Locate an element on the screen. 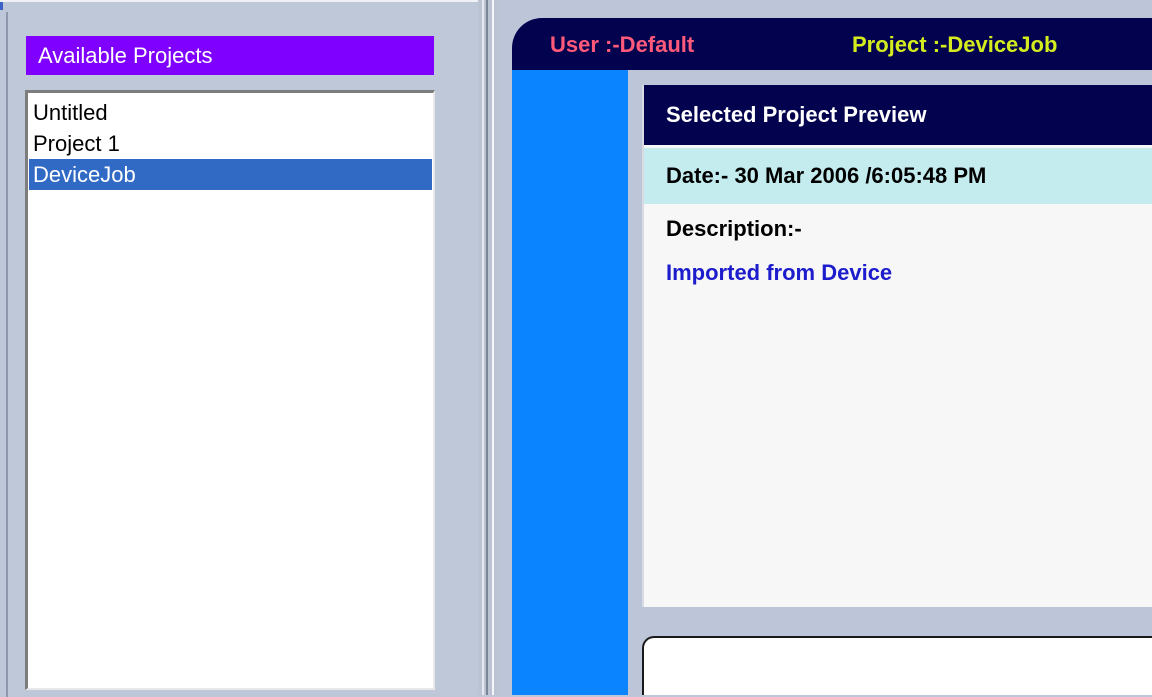 The image size is (1152, 697). current-user-label: User :-Default is located at coordinates (622, 44).